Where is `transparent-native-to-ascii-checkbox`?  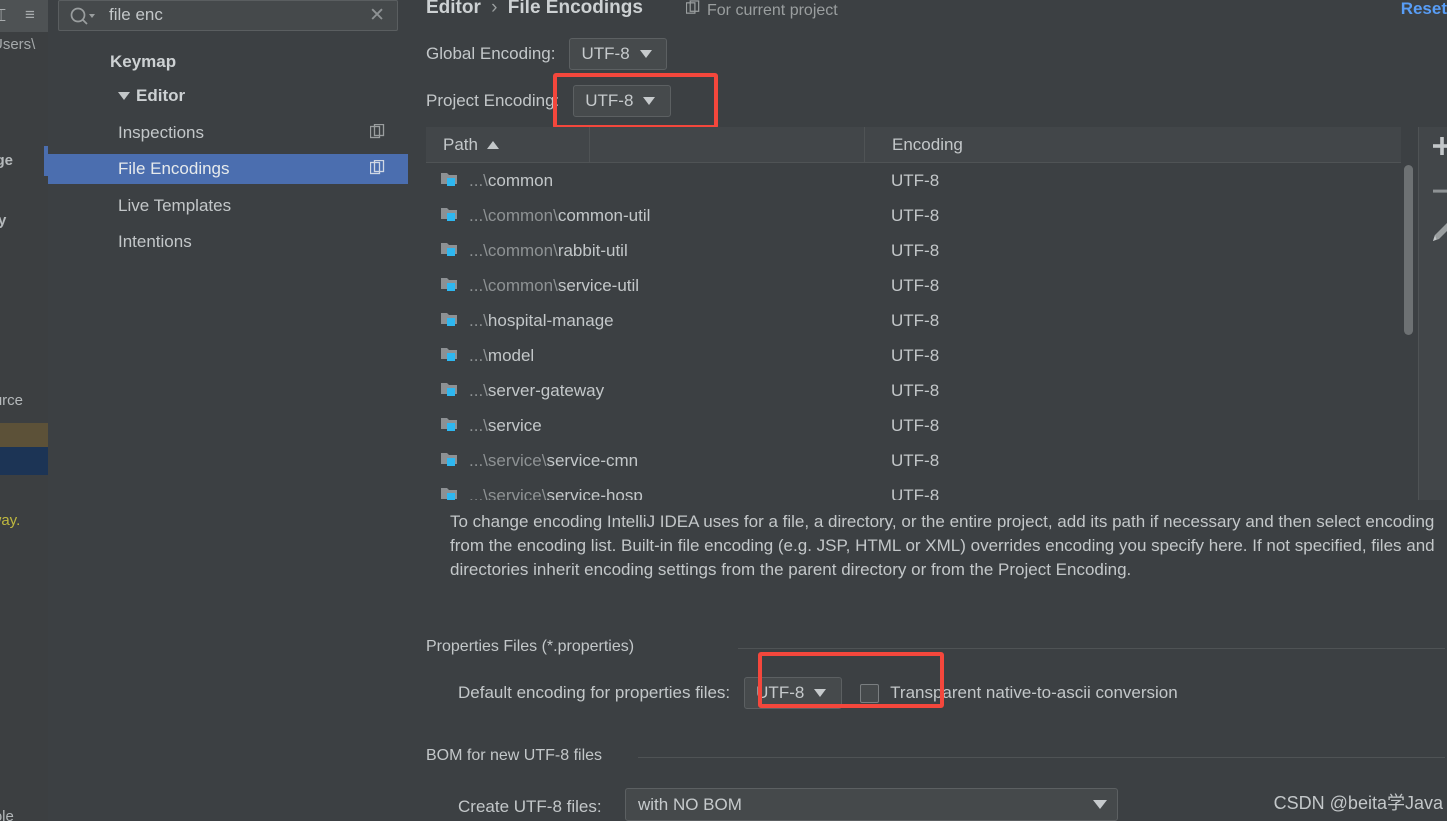 transparent-native-to-ascii-checkbox is located at coordinates (870, 693).